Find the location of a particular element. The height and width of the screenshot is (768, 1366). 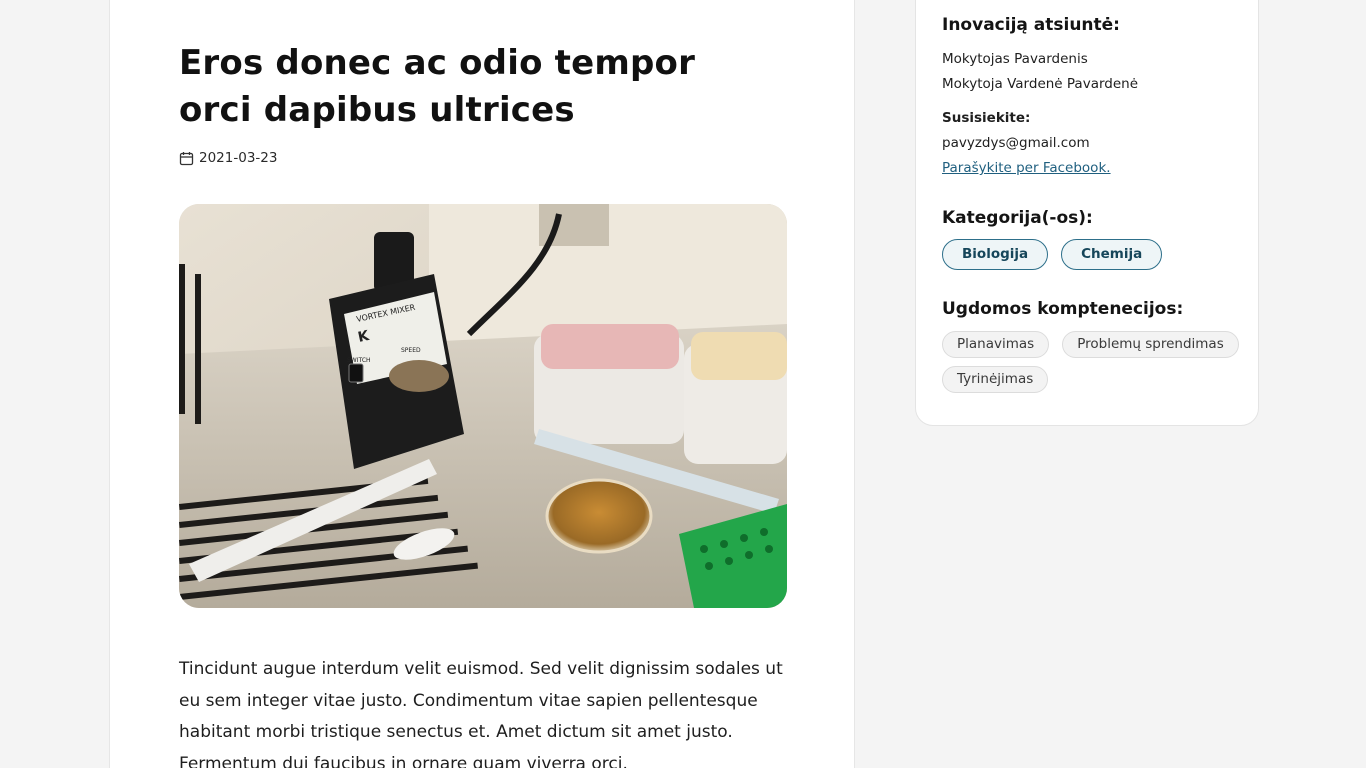

competency-tag: Planavimas is located at coordinates (996, 344).